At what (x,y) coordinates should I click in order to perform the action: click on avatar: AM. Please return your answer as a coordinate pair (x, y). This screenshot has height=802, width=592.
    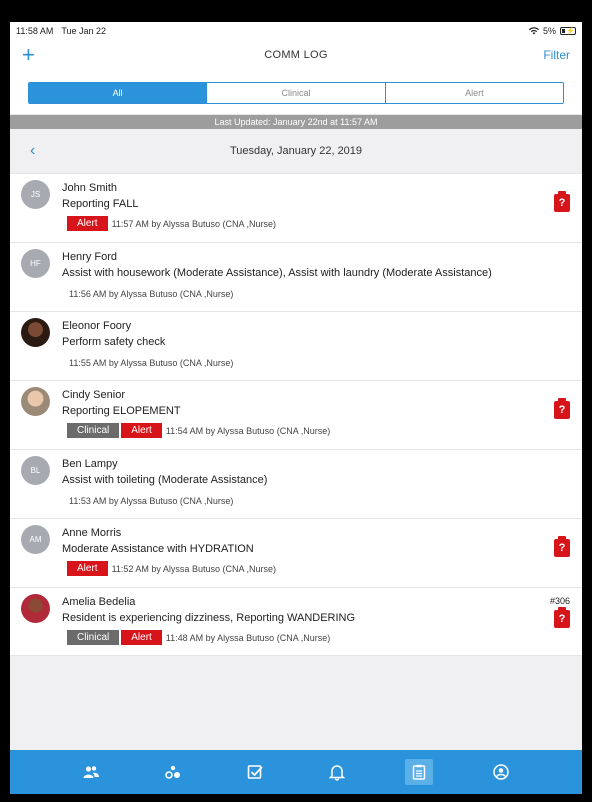
    Looking at the image, I should click on (35, 539).